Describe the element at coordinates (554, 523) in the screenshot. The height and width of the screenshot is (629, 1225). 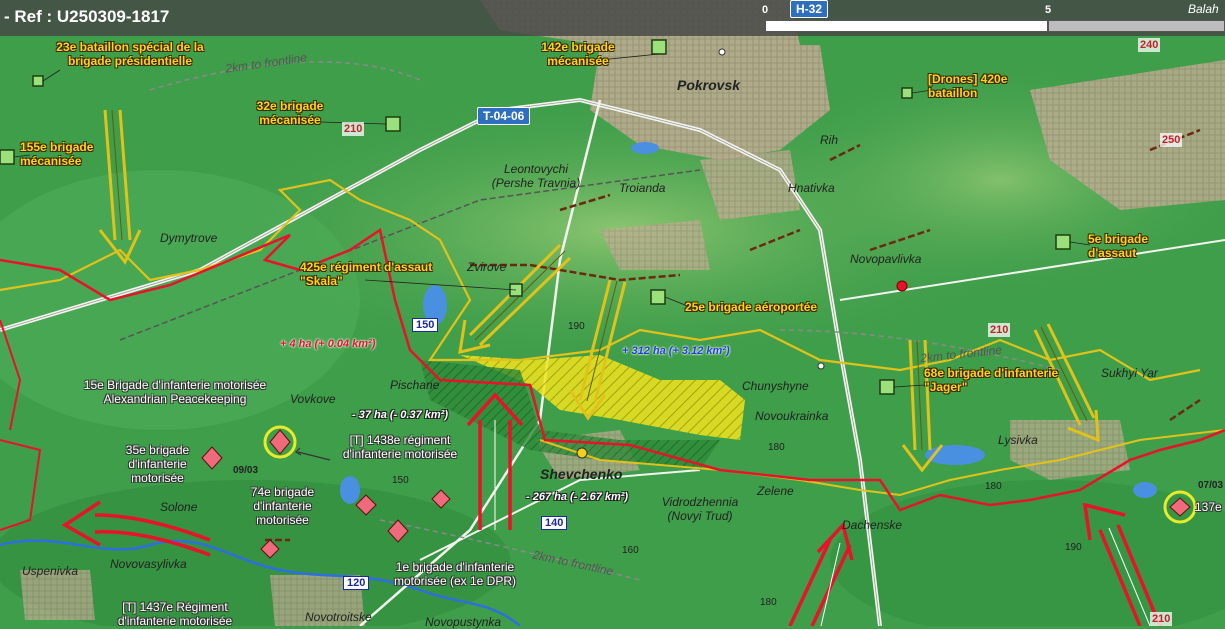
I see `road-badge-140: 140` at that location.